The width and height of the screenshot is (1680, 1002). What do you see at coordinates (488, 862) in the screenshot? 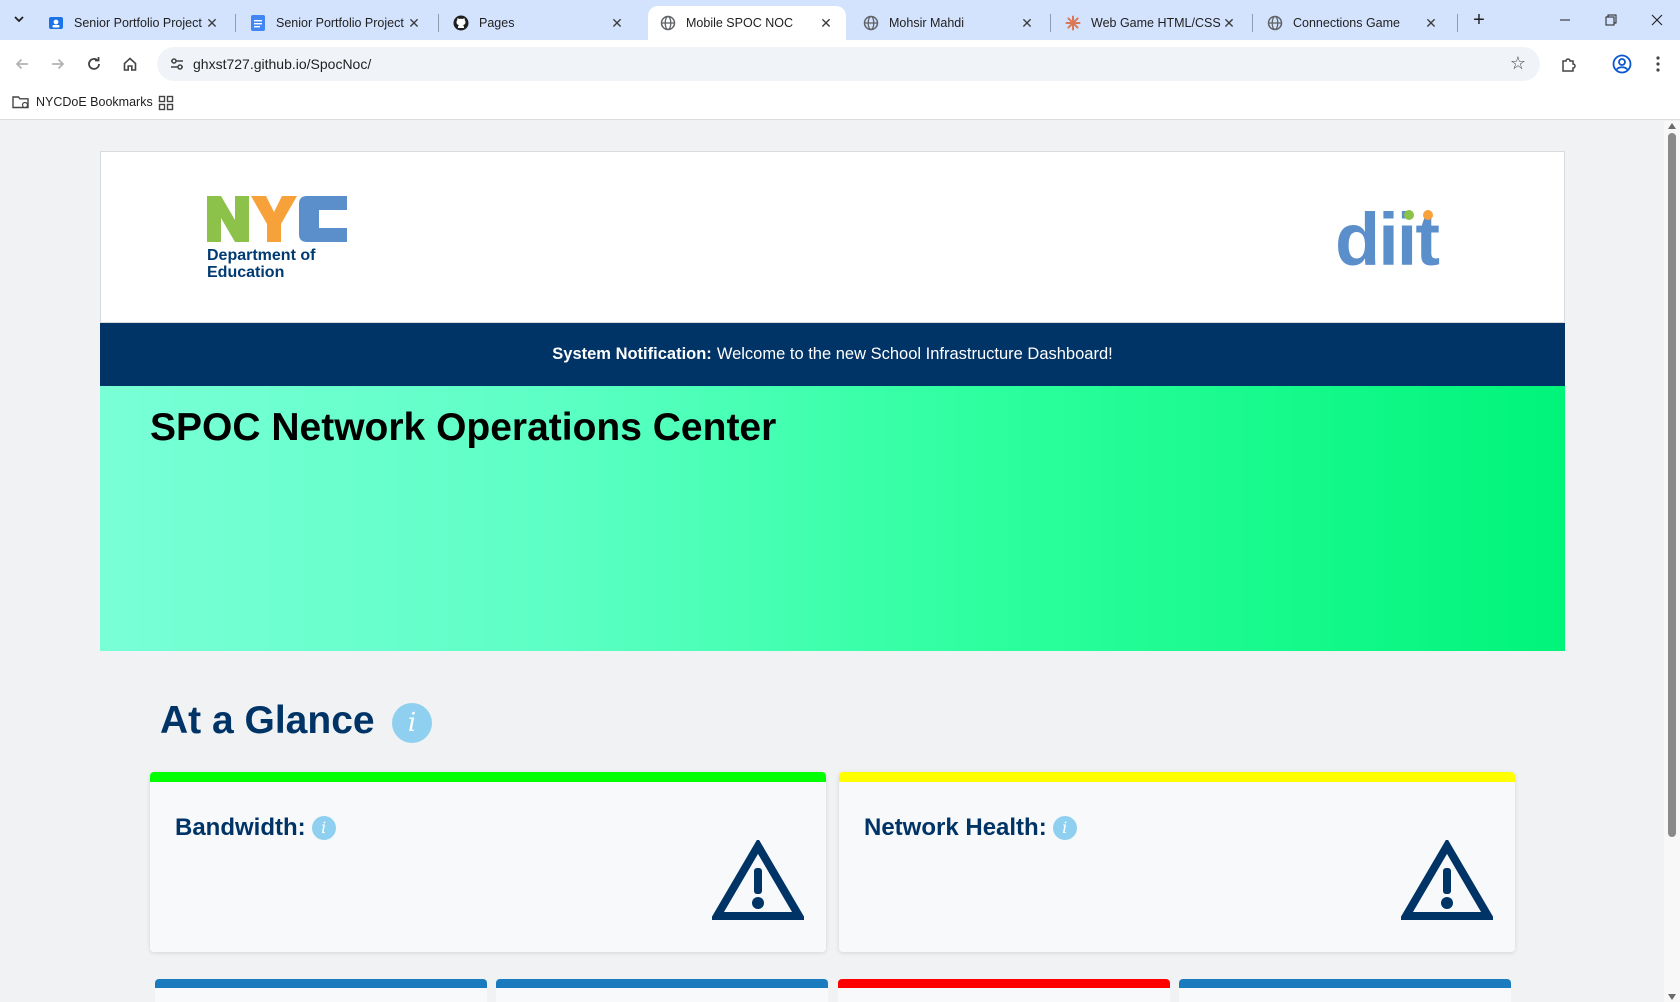
I see `bandwidth-card: Bandwidth: i` at bounding box center [488, 862].